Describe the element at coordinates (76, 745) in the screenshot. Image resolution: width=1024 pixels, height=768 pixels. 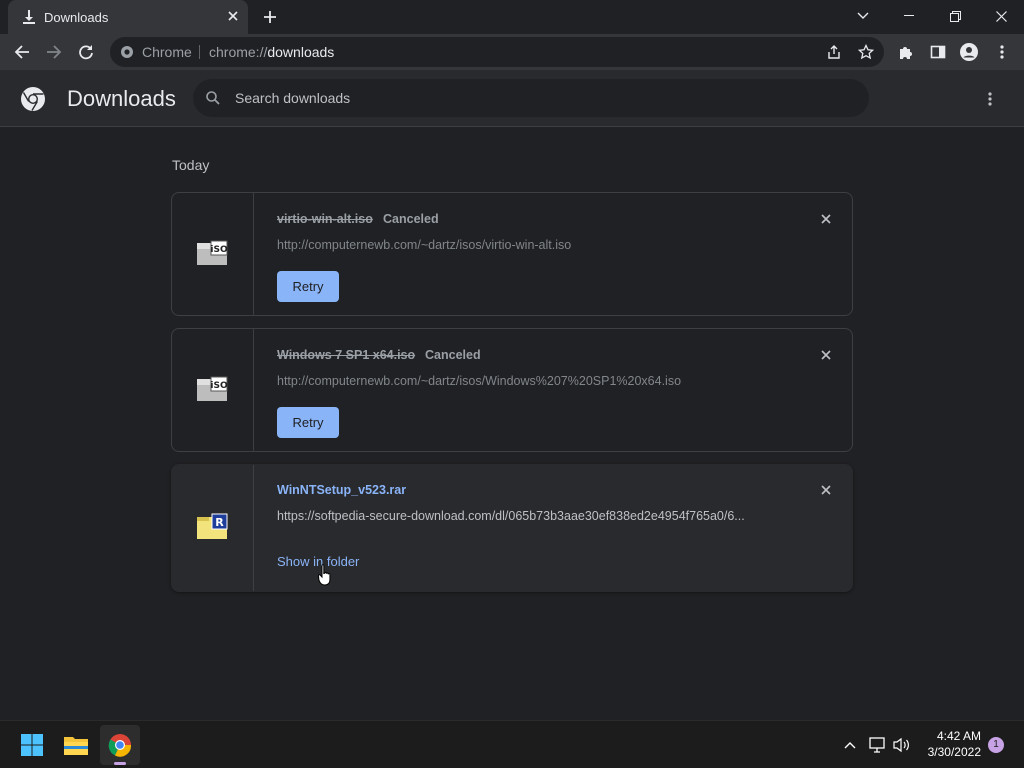
I see `file-explorer-icon` at that location.